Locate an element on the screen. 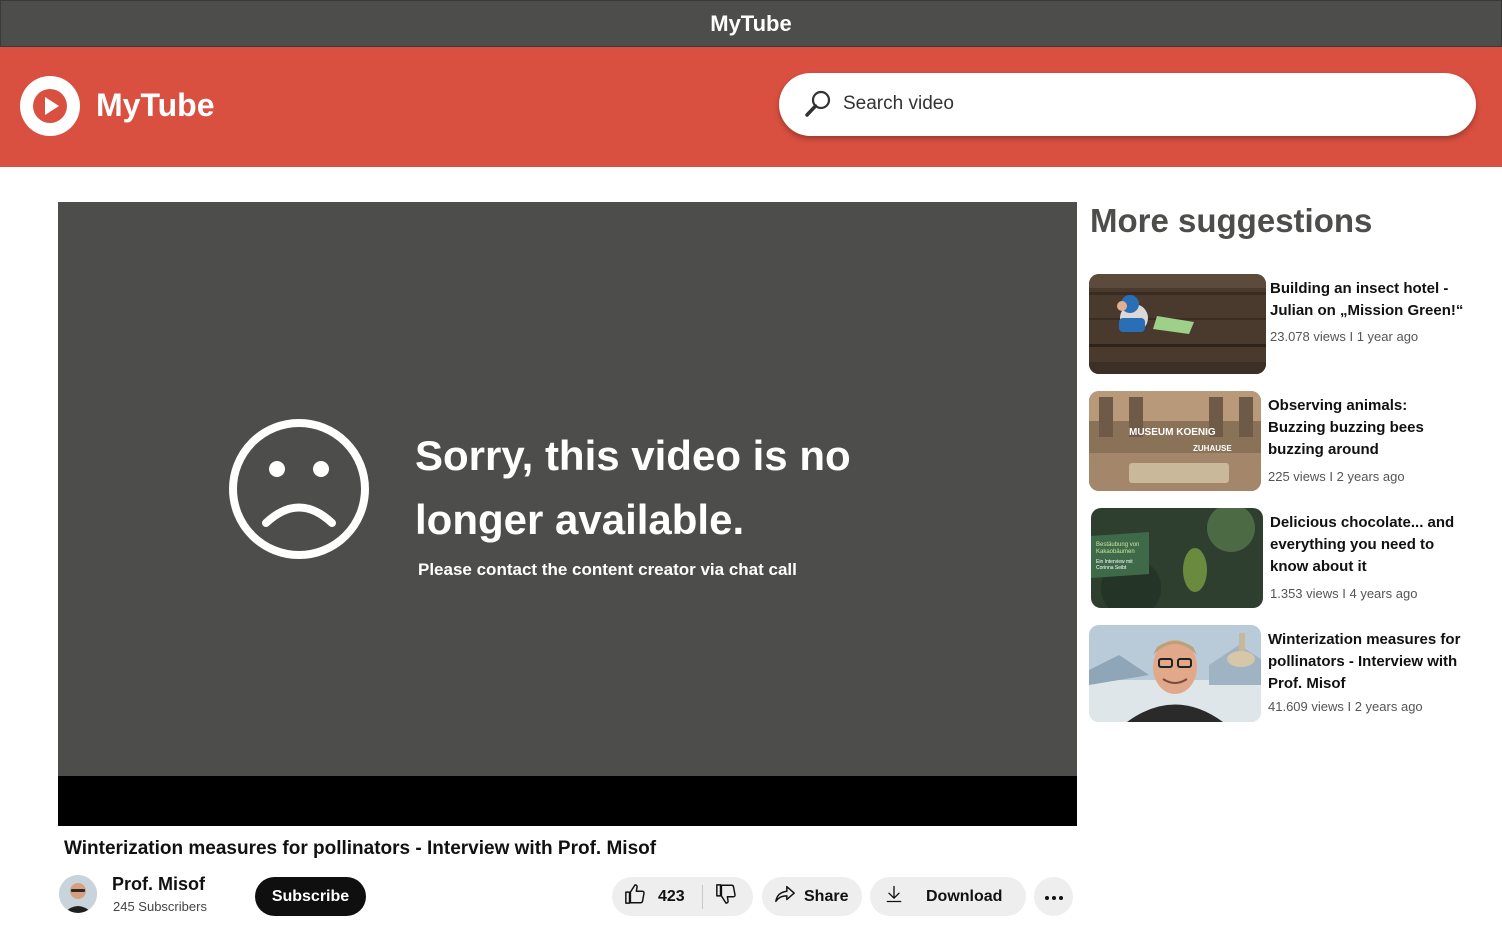  download-label: Download is located at coordinates (964, 896).